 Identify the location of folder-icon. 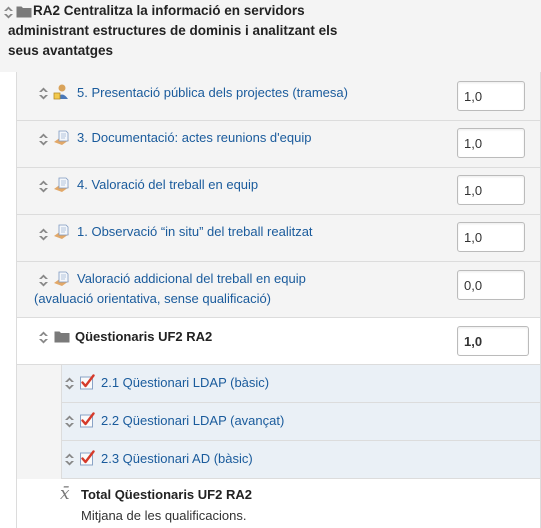
(62, 336).